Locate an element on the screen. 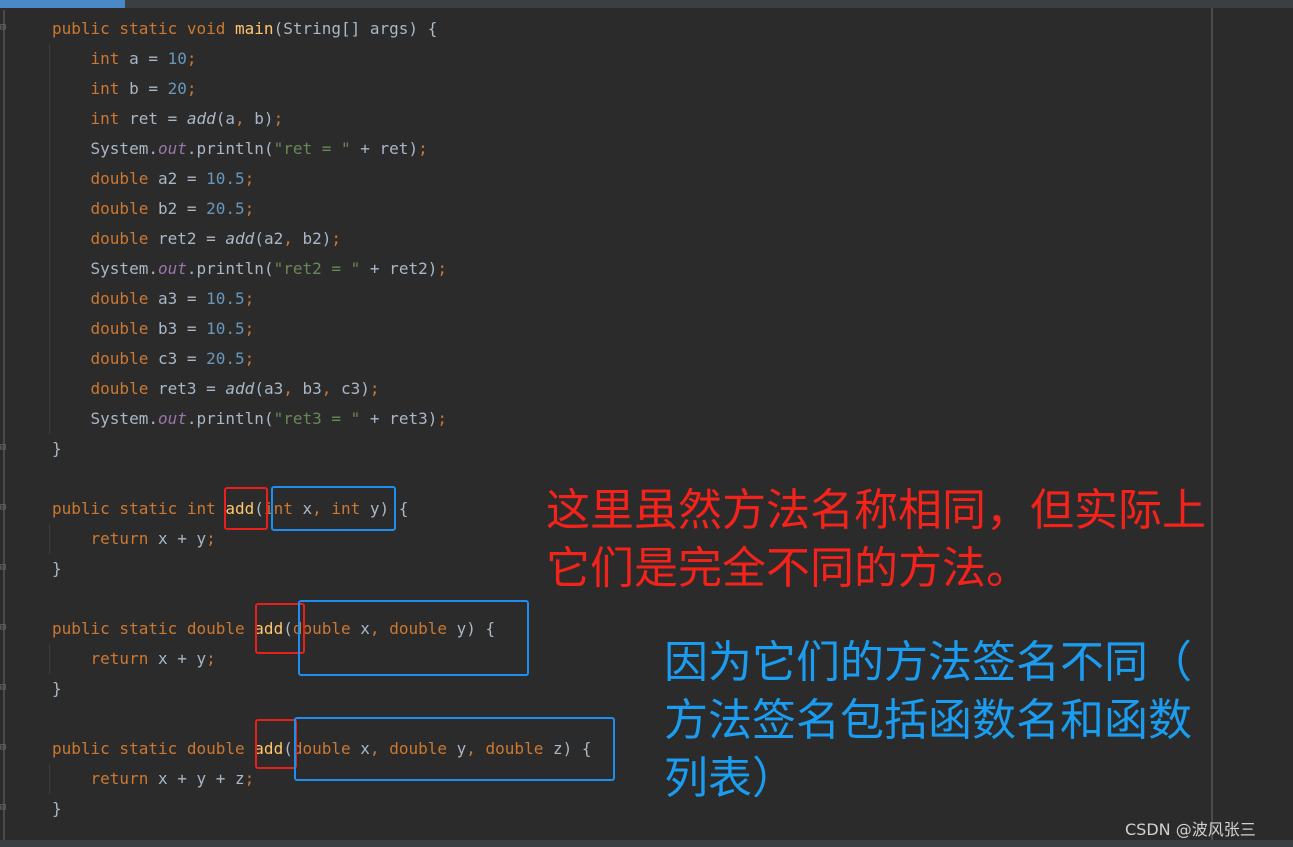 The height and width of the screenshot is (847, 1293). code-line: double c3 = 20.5; is located at coordinates (322, 359).